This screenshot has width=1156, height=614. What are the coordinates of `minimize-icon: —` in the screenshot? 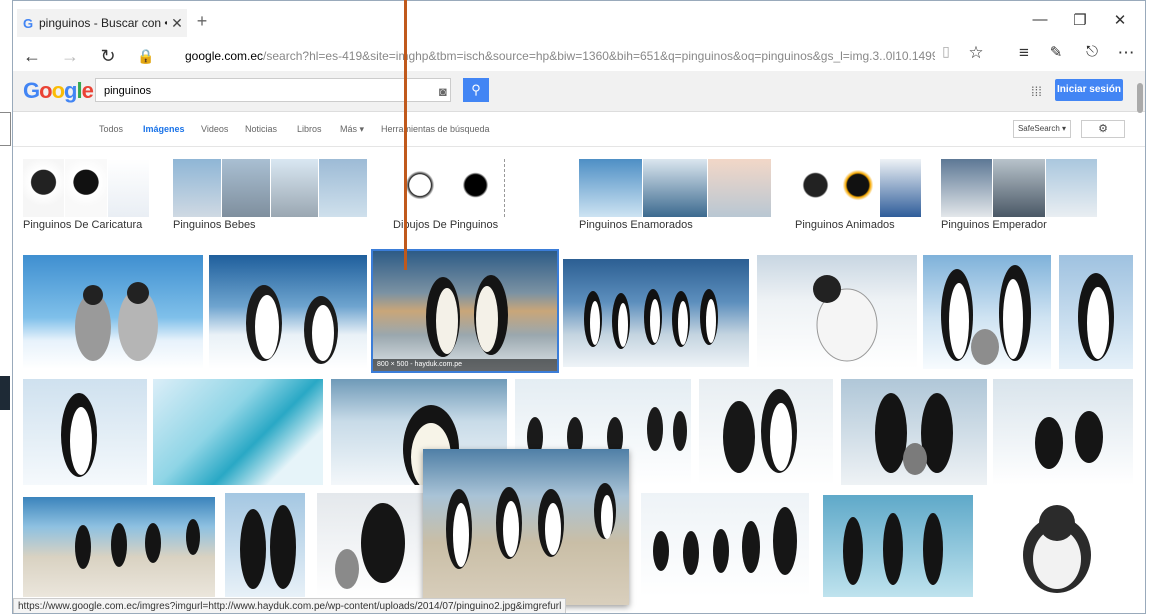 It's located at (1040, 19).